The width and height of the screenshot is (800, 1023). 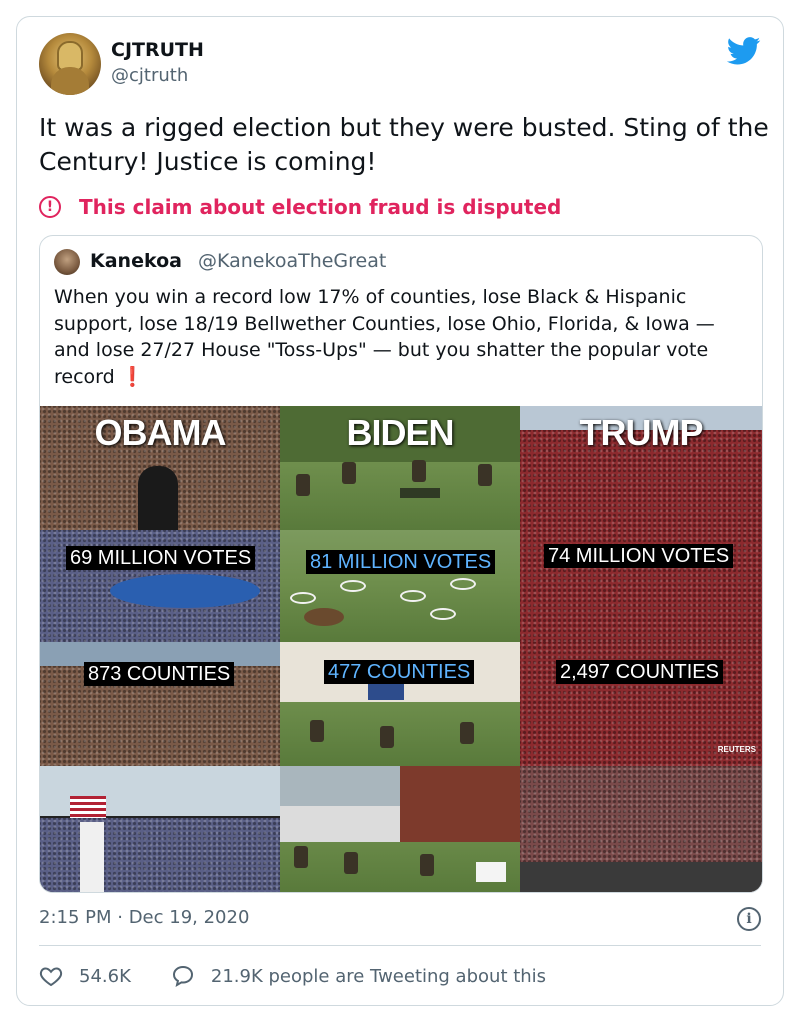 I want to click on trump-rally-photo: TRUMP, so click(x=641, y=468).